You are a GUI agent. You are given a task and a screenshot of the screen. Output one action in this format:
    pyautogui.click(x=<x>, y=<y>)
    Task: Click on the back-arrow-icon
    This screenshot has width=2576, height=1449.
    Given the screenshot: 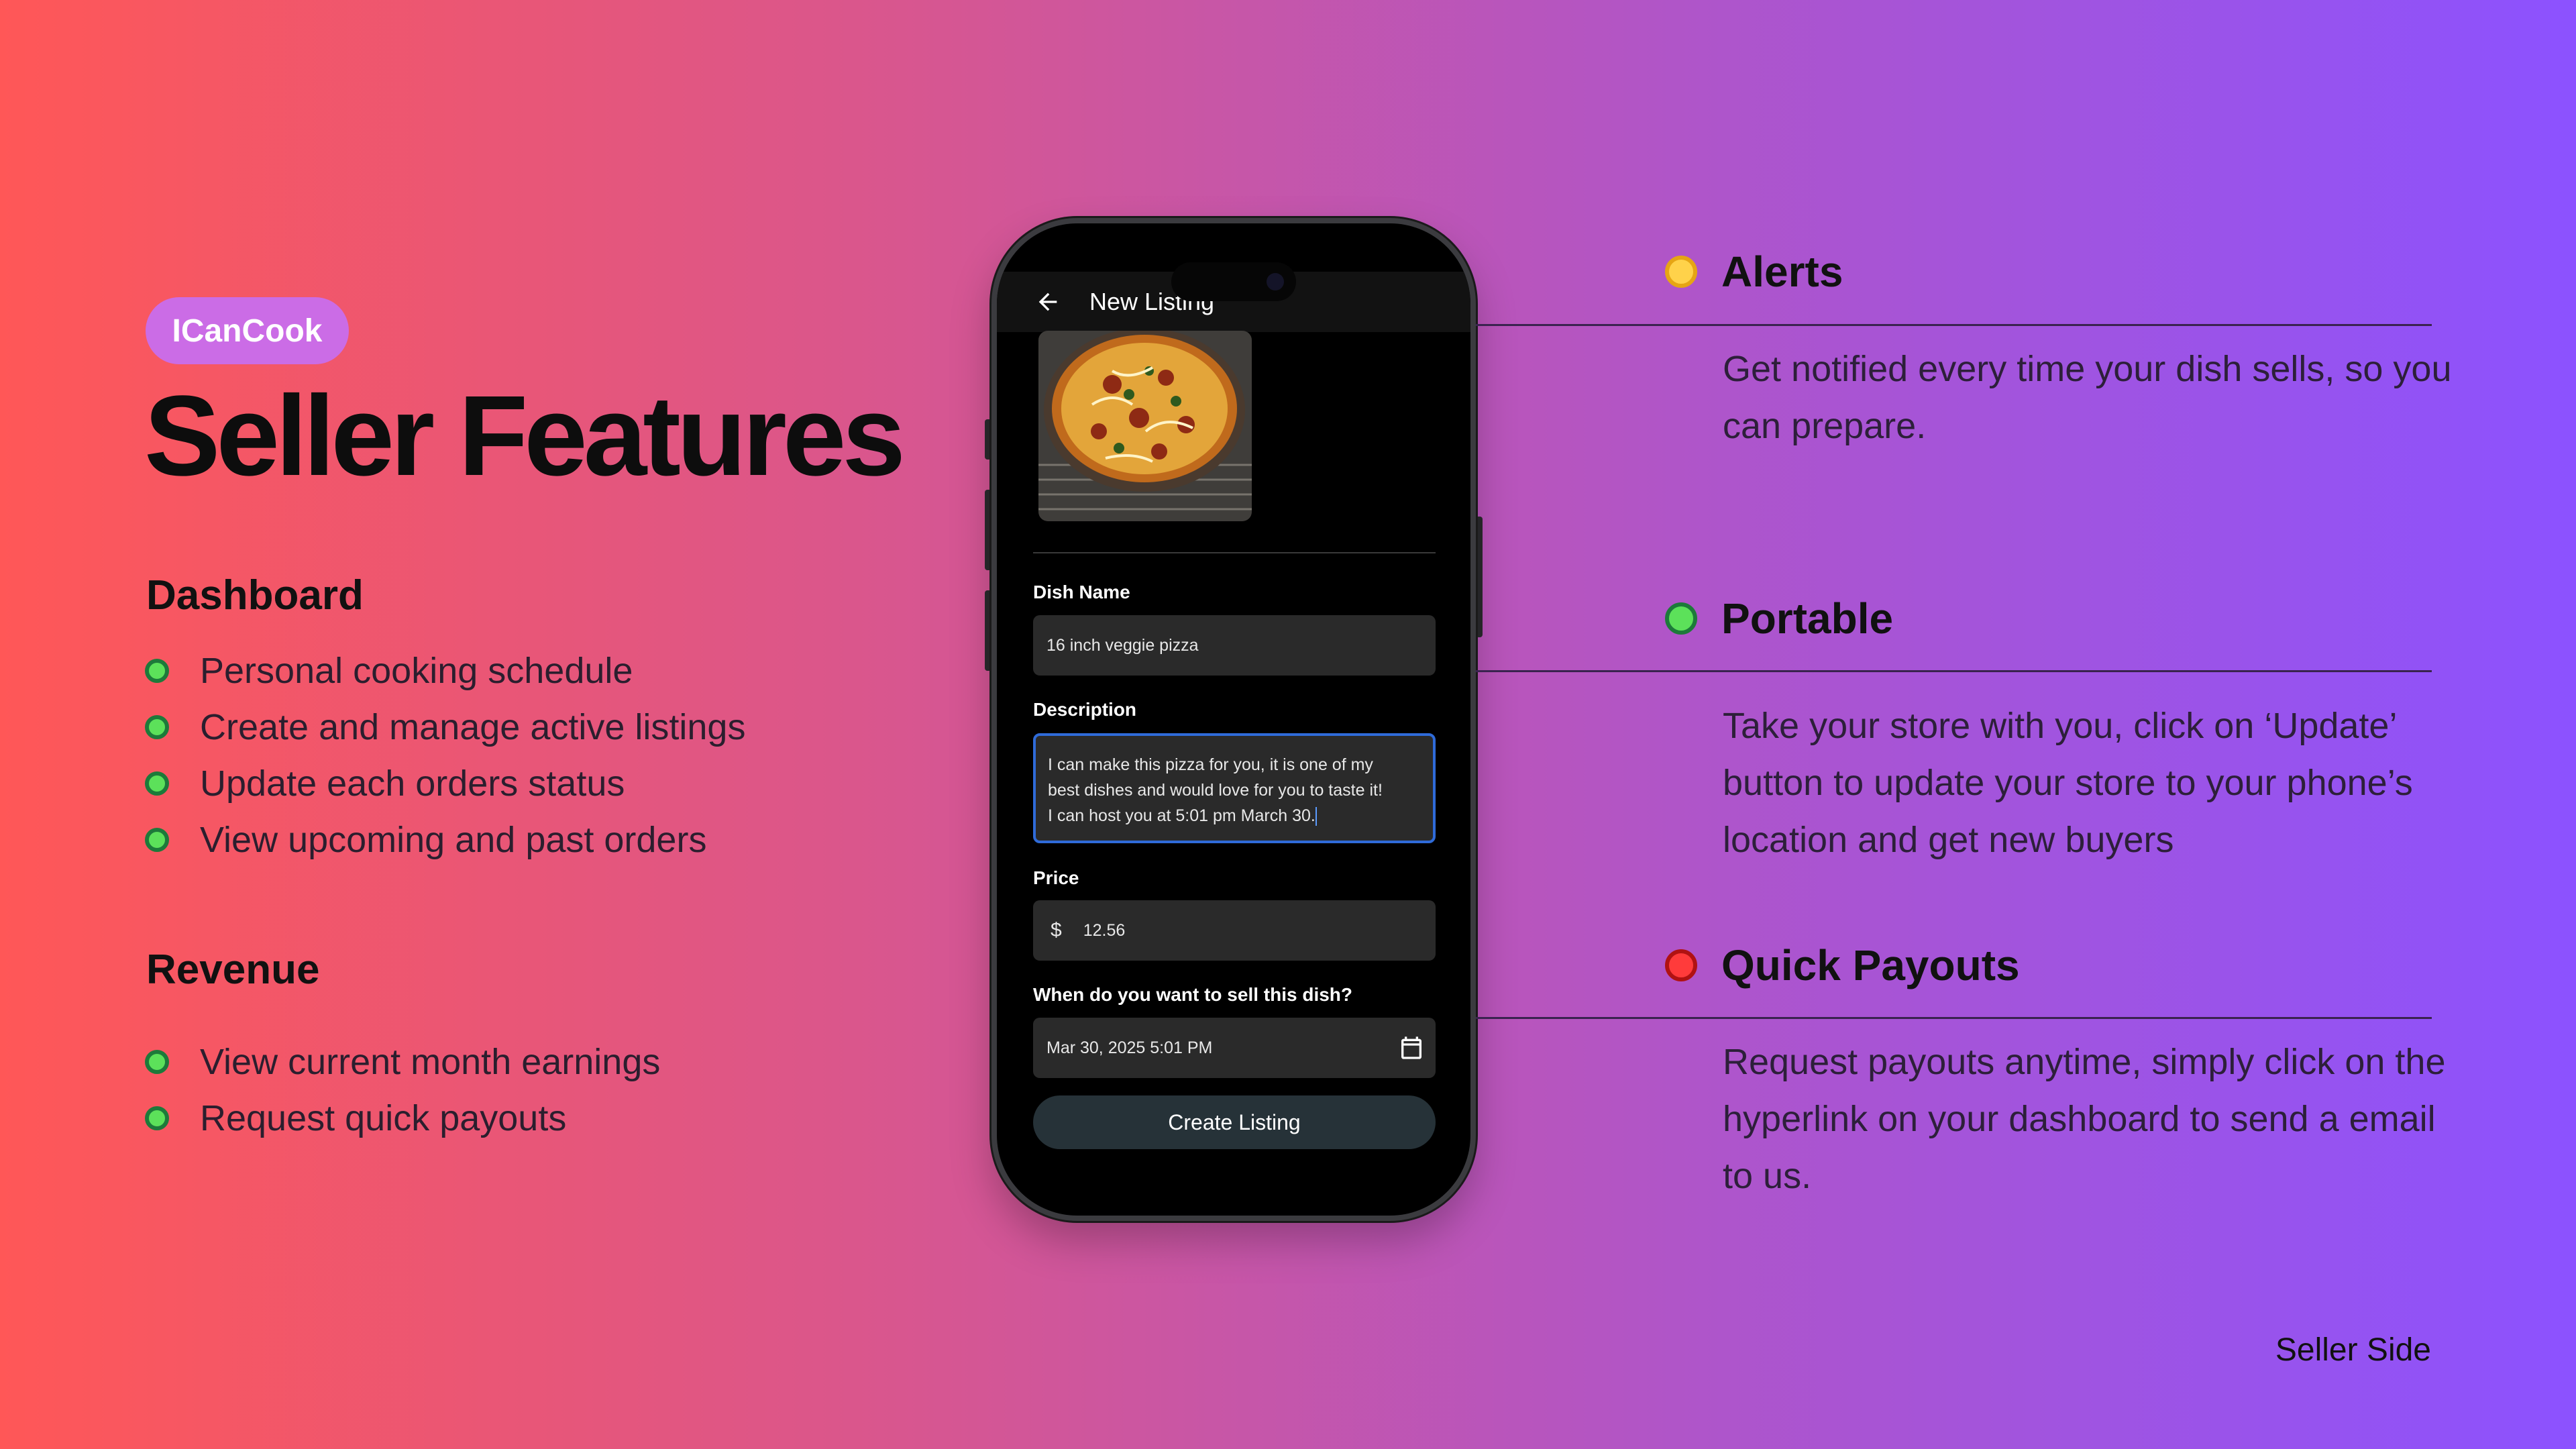 What is the action you would take?
    pyautogui.click(x=1047, y=301)
    